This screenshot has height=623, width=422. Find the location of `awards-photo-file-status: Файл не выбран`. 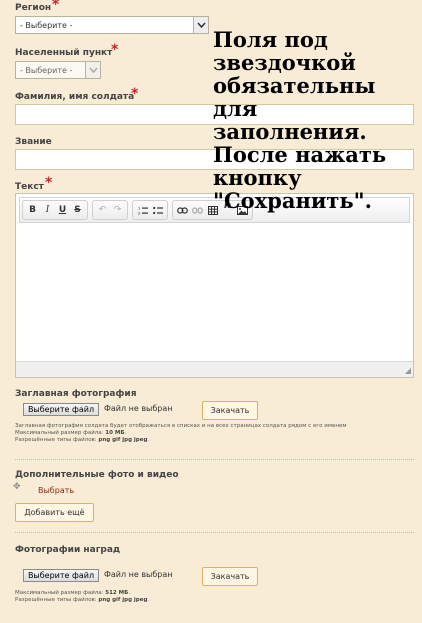

awards-photo-file-status: Файл не выбран is located at coordinates (138, 574).